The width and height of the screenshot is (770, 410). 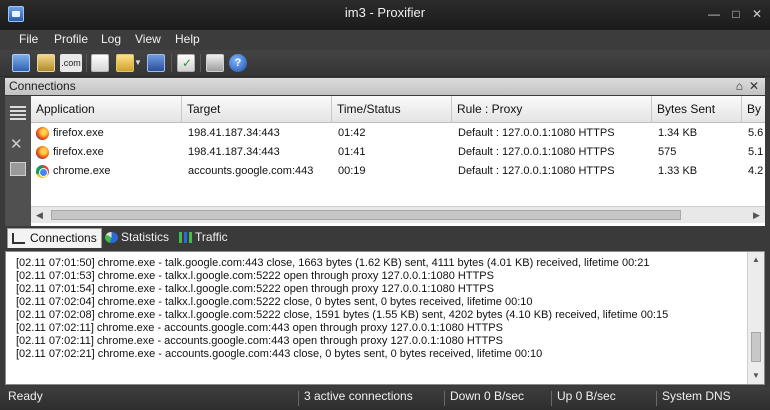 I want to click on cell-application: chrome.exe, so click(x=106, y=171).